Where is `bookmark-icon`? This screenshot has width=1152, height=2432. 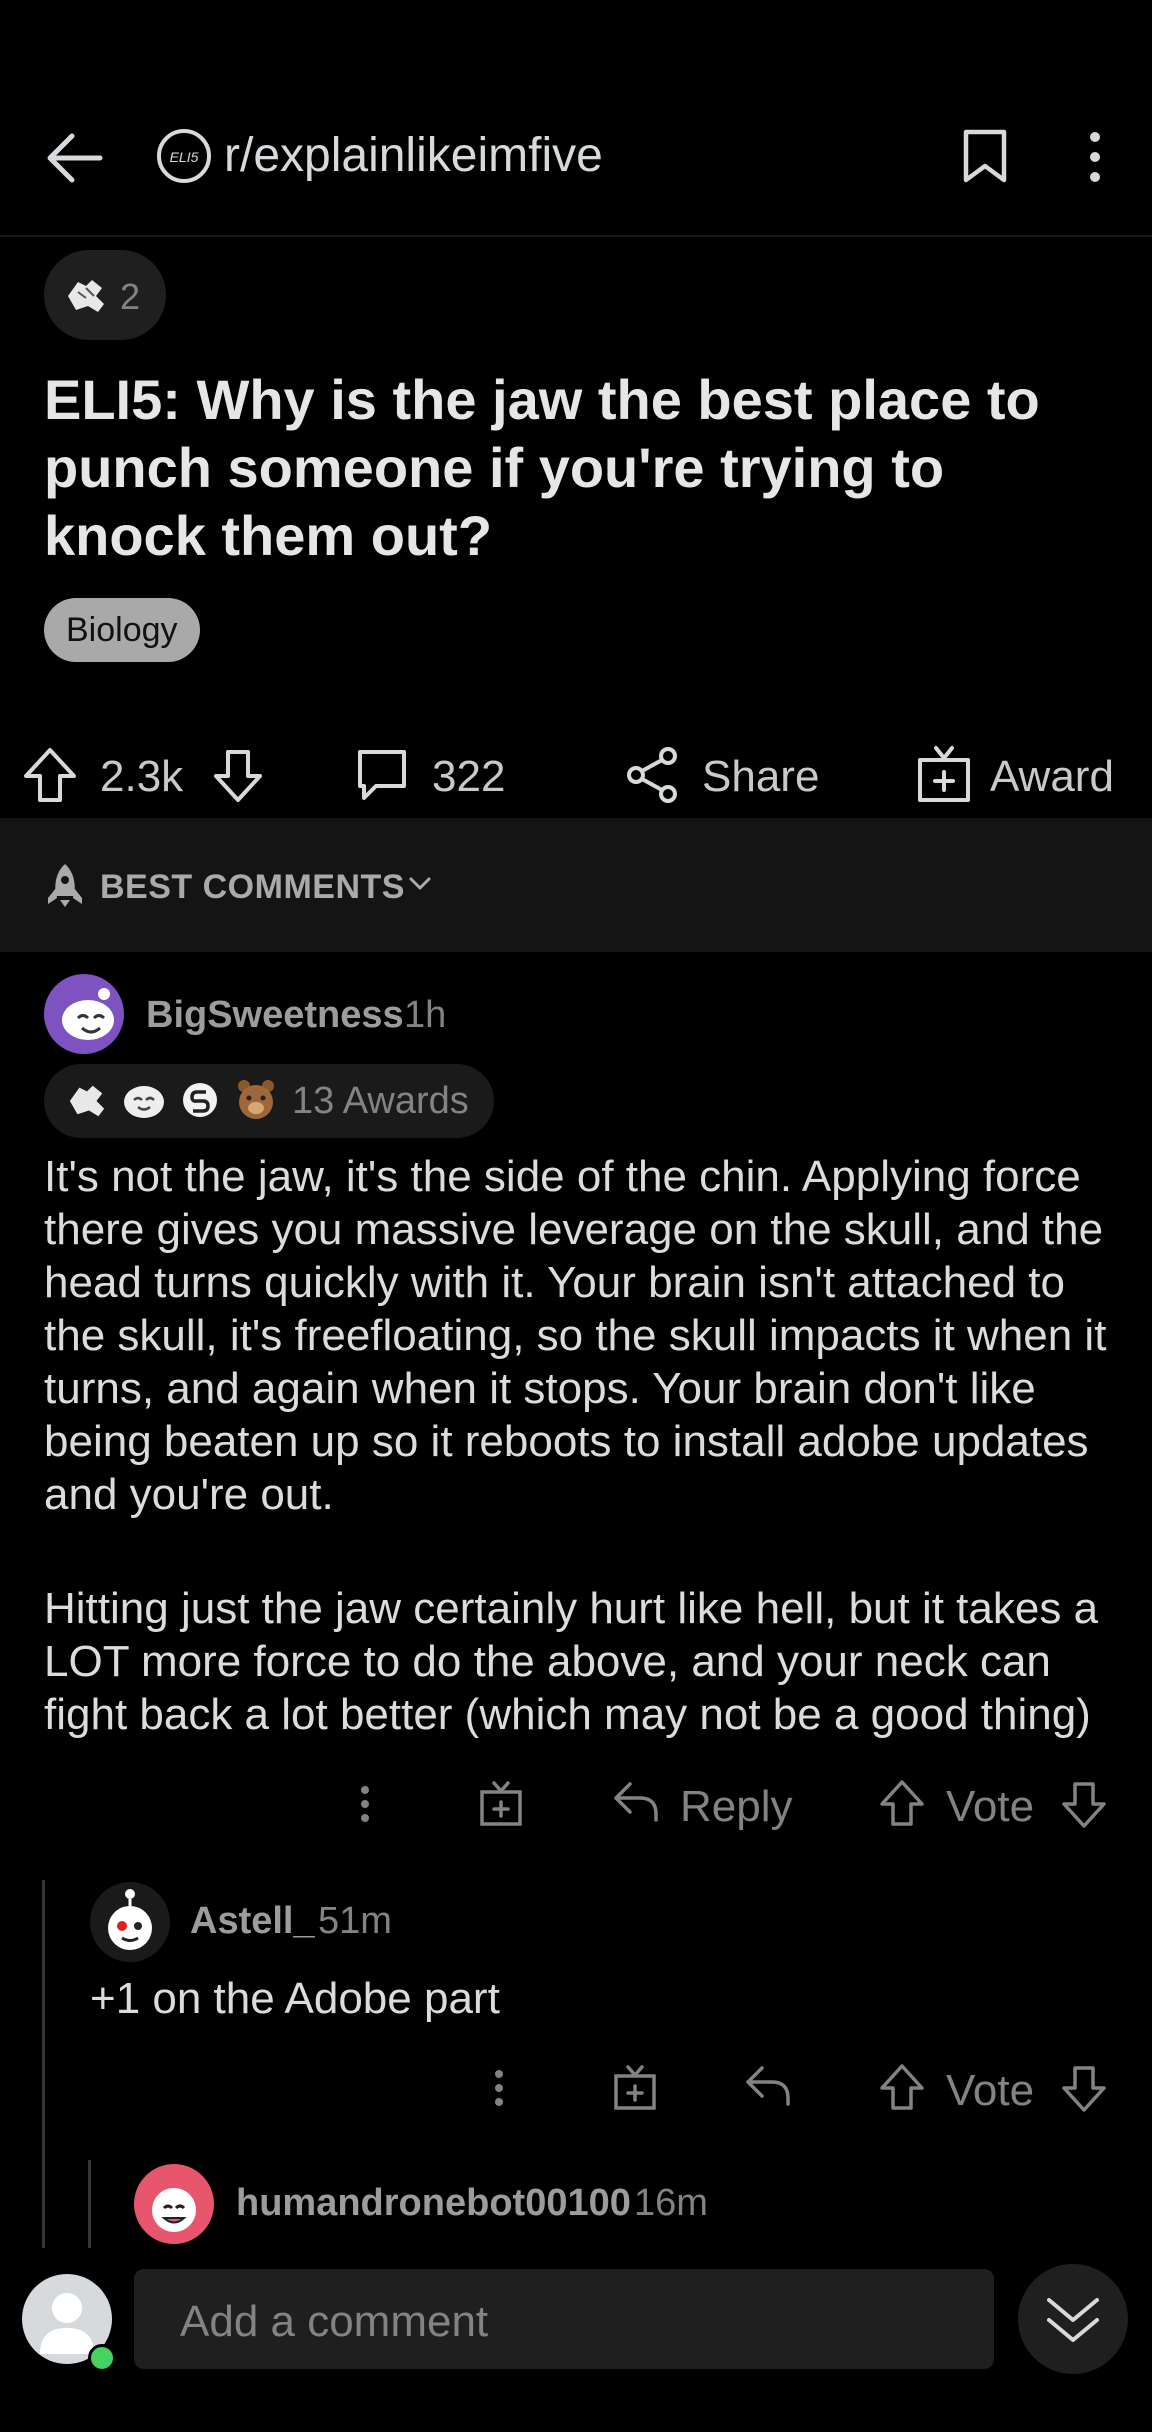 bookmark-icon is located at coordinates (985, 156).